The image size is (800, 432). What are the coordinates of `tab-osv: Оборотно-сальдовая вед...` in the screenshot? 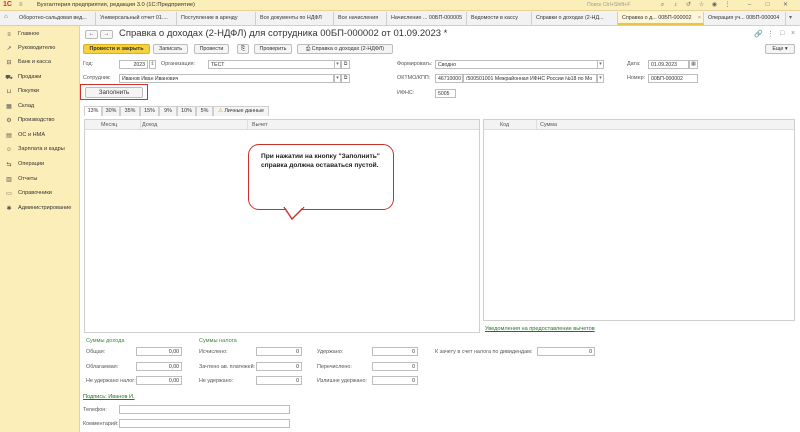 It's located at (55, 18).